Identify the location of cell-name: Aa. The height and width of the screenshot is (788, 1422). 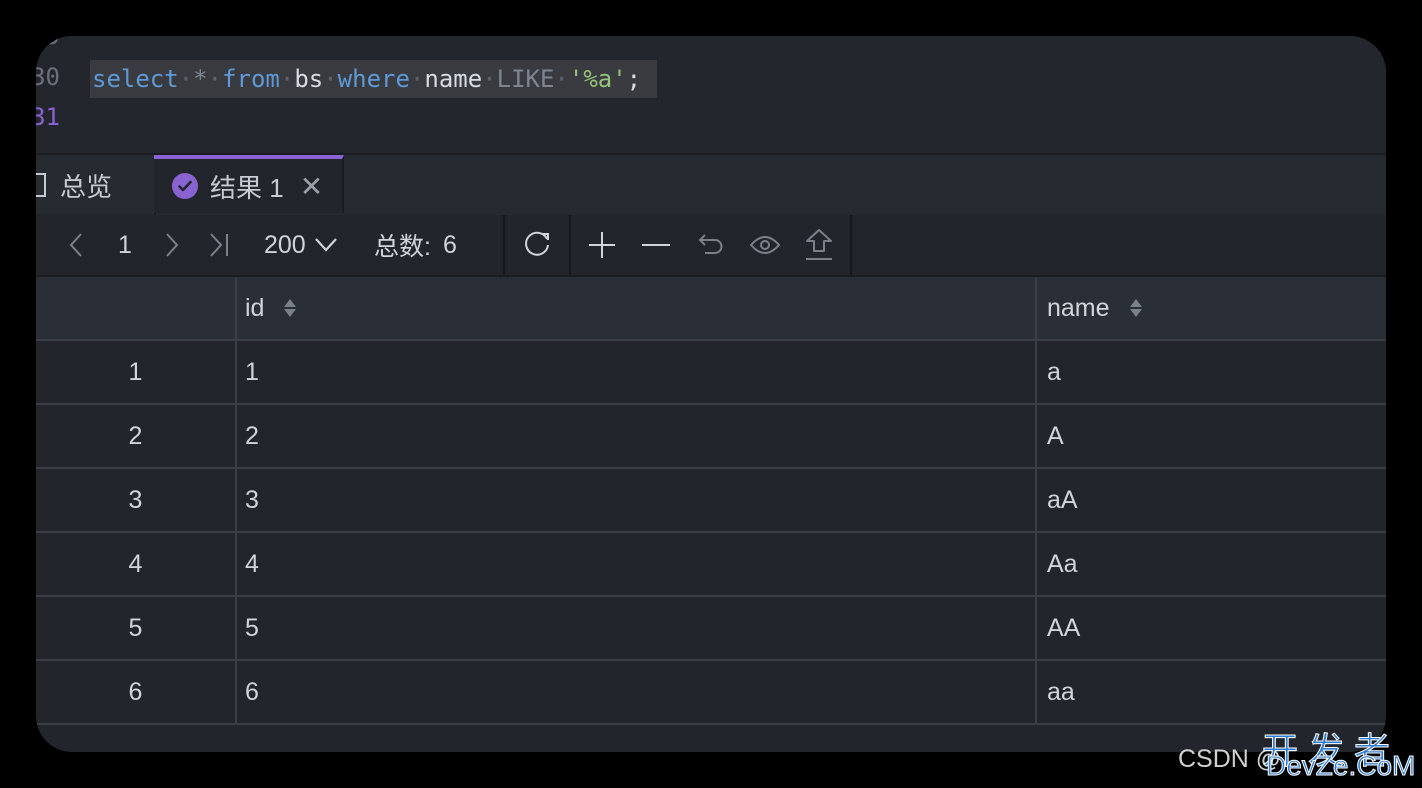
(1212, 564).